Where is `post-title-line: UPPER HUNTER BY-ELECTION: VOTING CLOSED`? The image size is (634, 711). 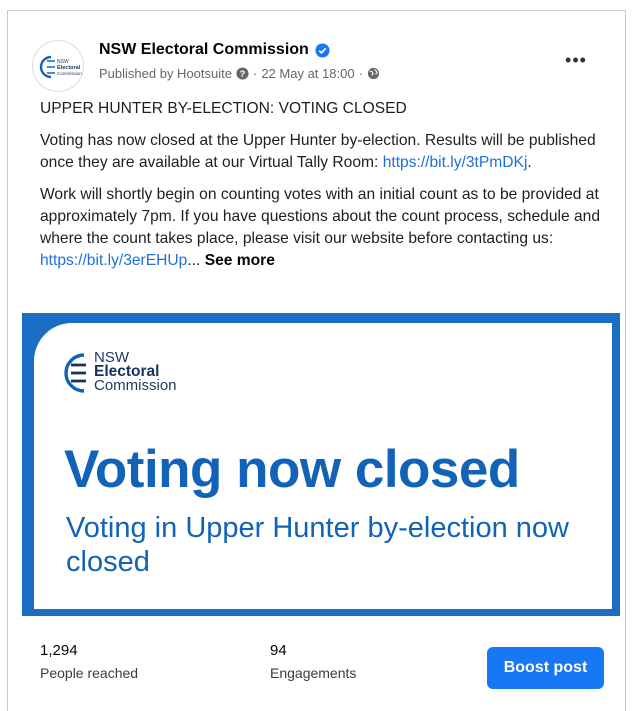 post-title-line: UPPER HUNTER BY-ELECTION: VOTING CLOSED is located at coordinates (223, 108).